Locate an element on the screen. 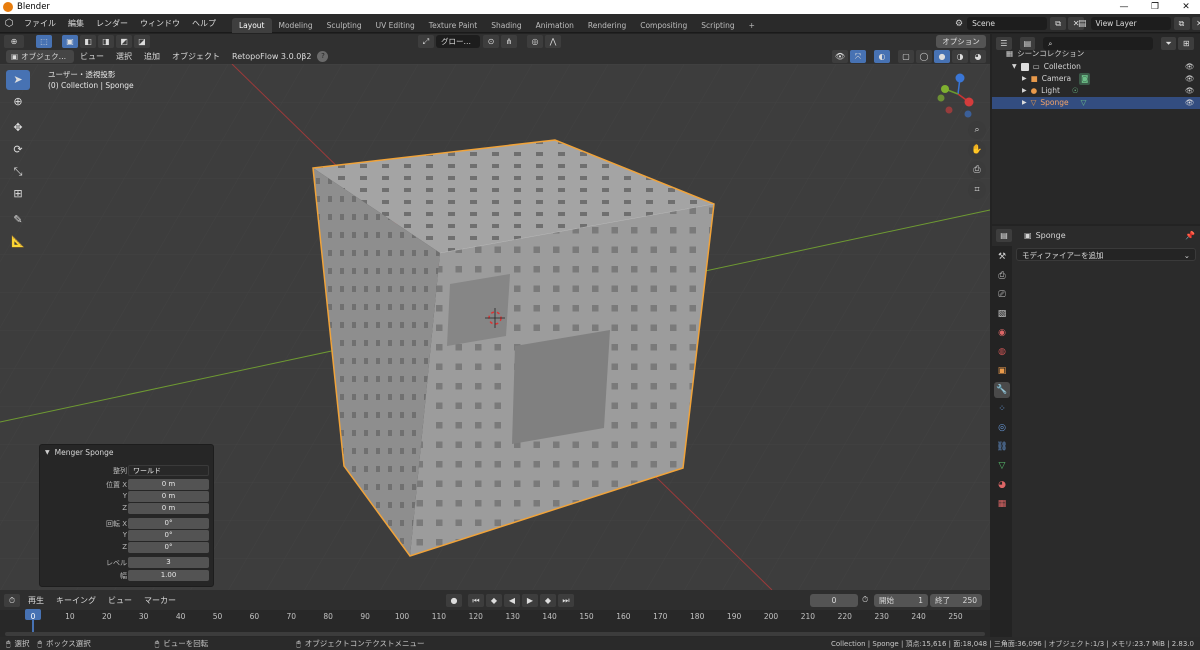 The width and height of the screenshot is (1200, 650). blender-menu-icon: ⬡ is located at coordinates (9, 23).